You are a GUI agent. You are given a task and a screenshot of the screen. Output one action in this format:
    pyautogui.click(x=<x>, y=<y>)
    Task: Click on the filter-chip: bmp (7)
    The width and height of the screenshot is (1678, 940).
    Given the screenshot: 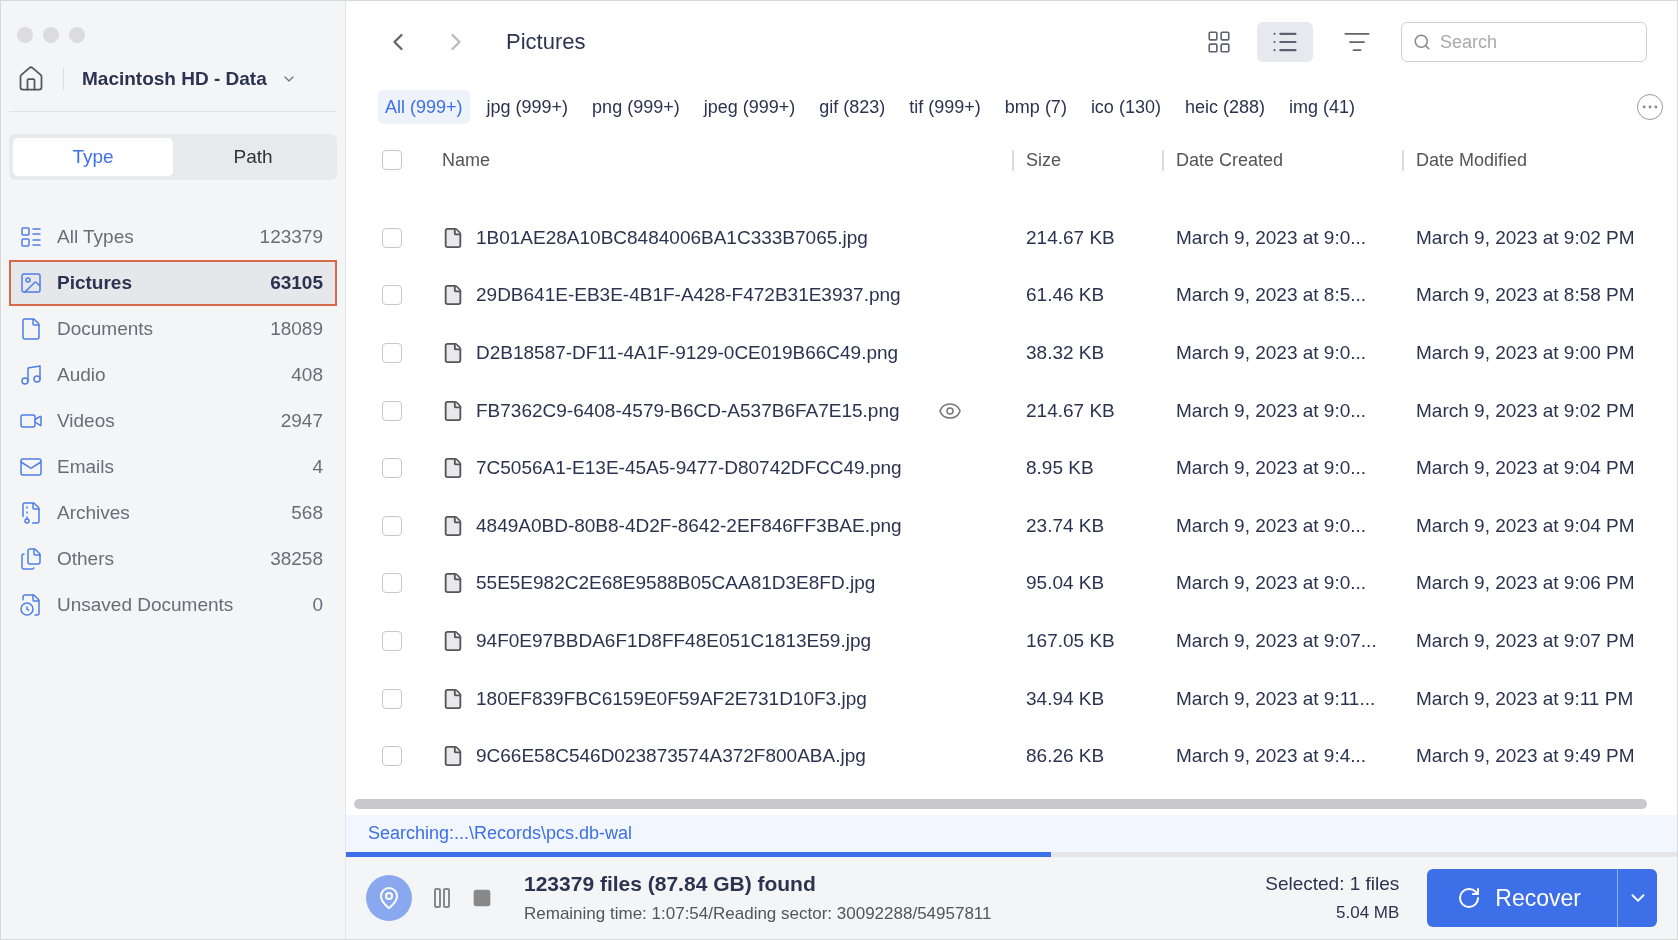 What is the action you would take?
    pyautogui.click(x=1035, y=107)
    